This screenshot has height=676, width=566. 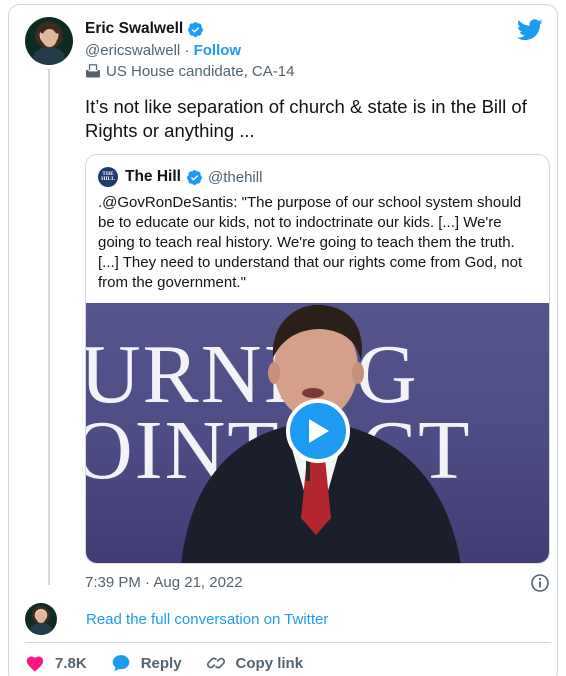 What do you see at coordinates (164, 582) in the screenshot?
I see `tweet-timestamp: 7:39 PM · Aug 21, 2022` at bounding box center [164, 582].